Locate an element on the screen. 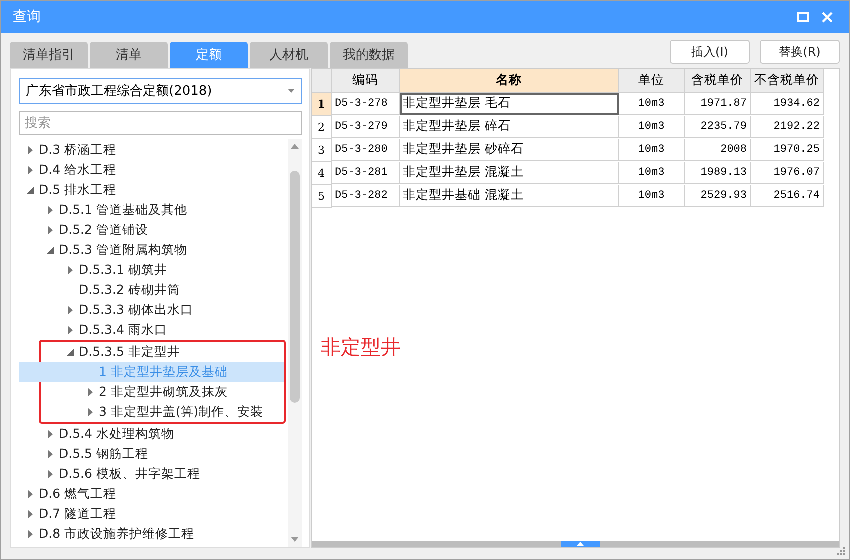 The height and width of the screenshot is (560, 850). table-cell: 1970.25 is located at coordinates (787, 150).